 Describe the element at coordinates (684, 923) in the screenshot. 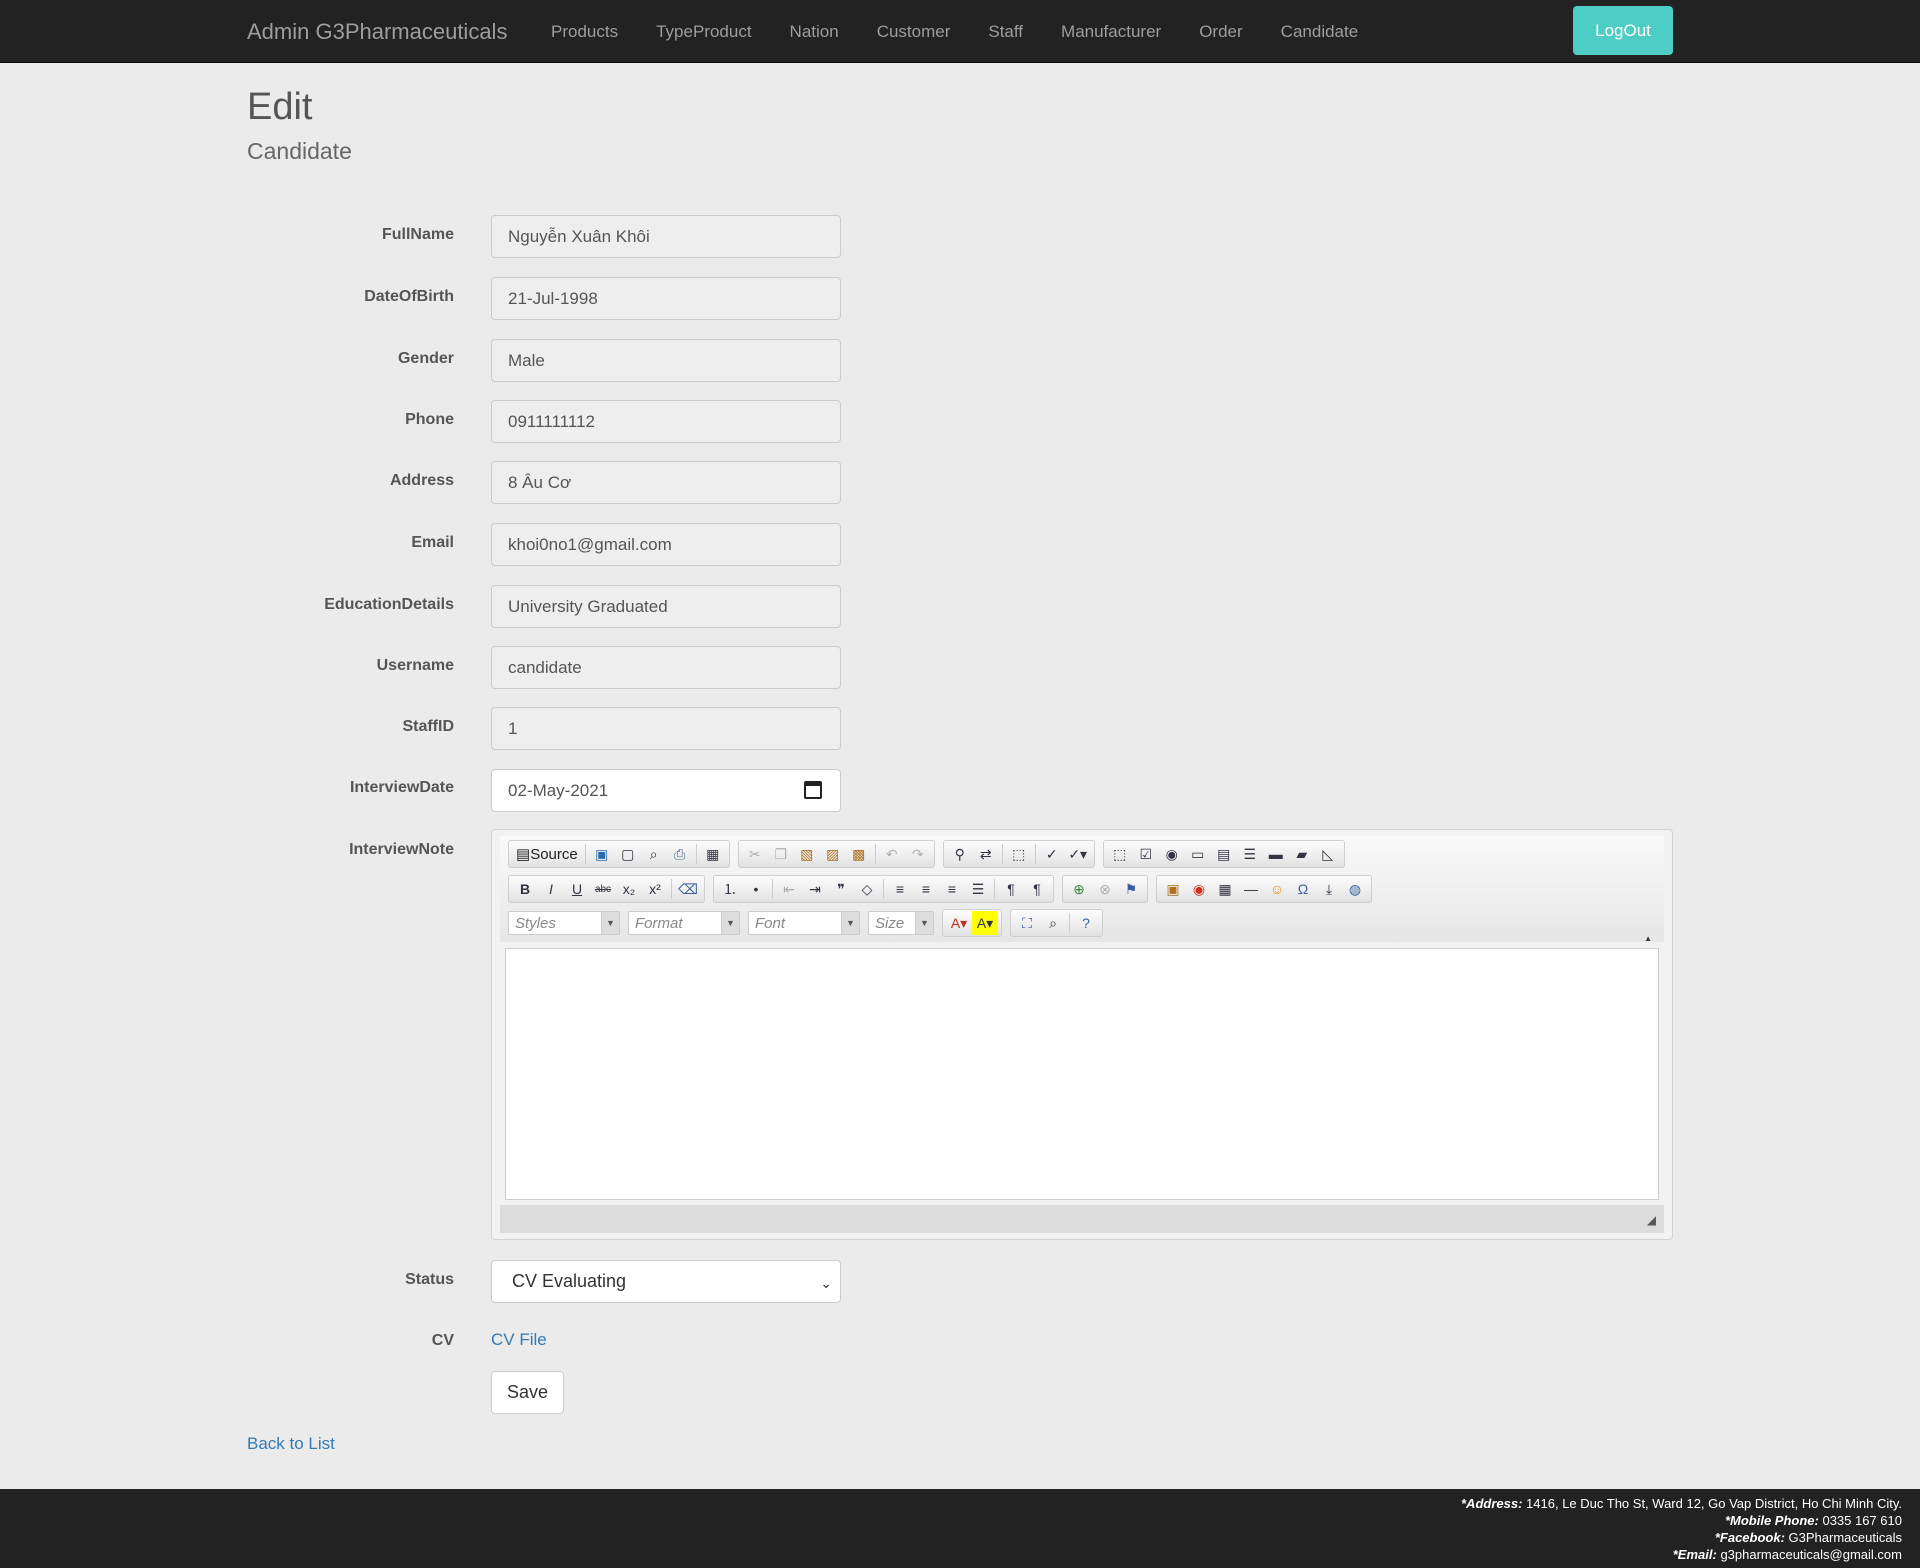

I see `format-dropdown: Format ▼` at that location.